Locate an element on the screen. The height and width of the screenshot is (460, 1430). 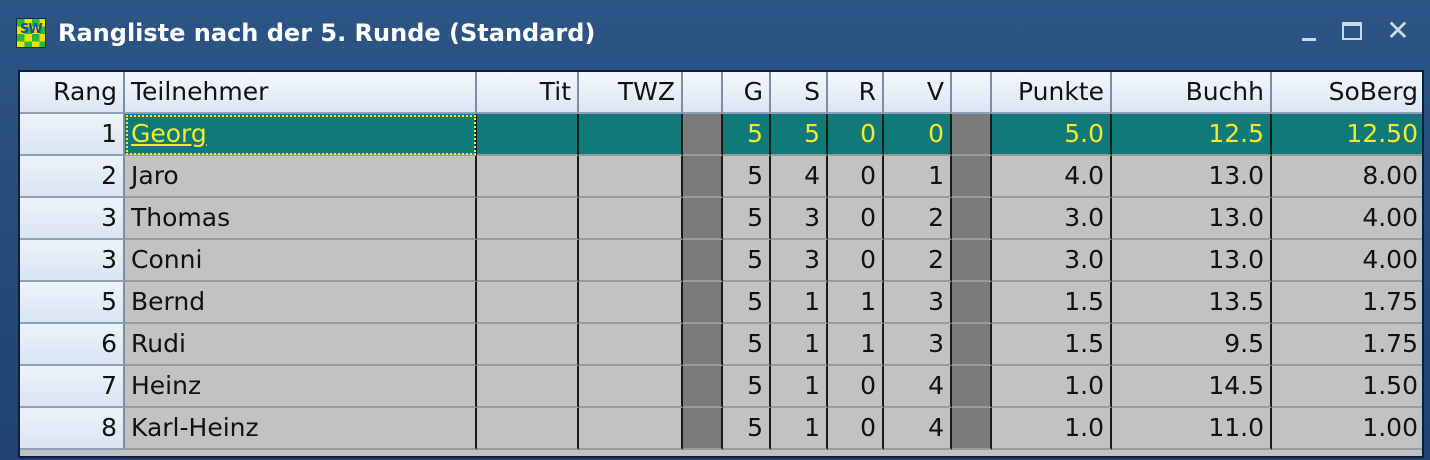
buchholz-cell: 11.0 is located at coordinates (1192, 429).